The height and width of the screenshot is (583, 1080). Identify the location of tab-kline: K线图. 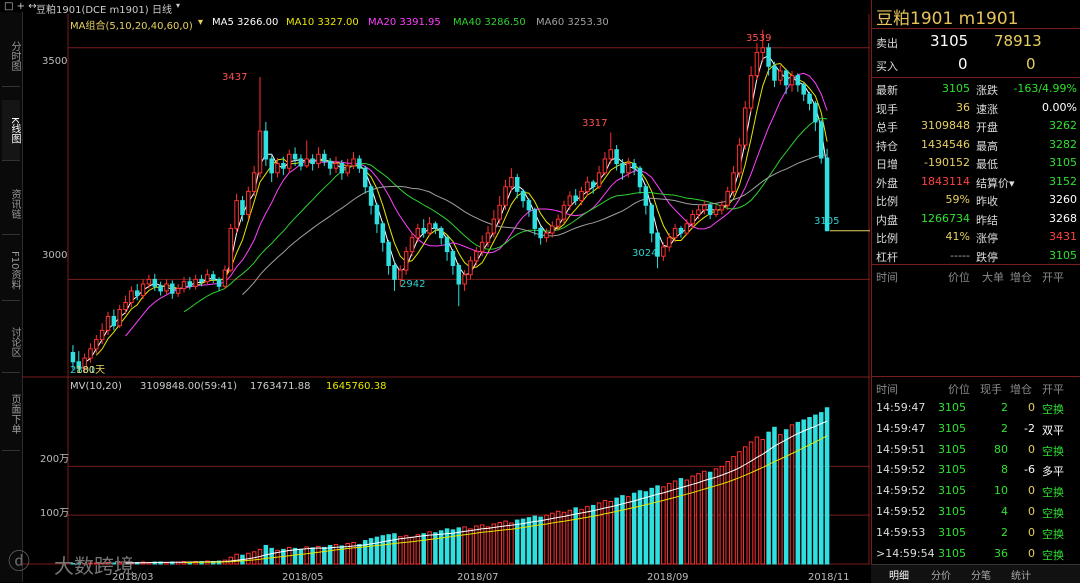
(11, 130).